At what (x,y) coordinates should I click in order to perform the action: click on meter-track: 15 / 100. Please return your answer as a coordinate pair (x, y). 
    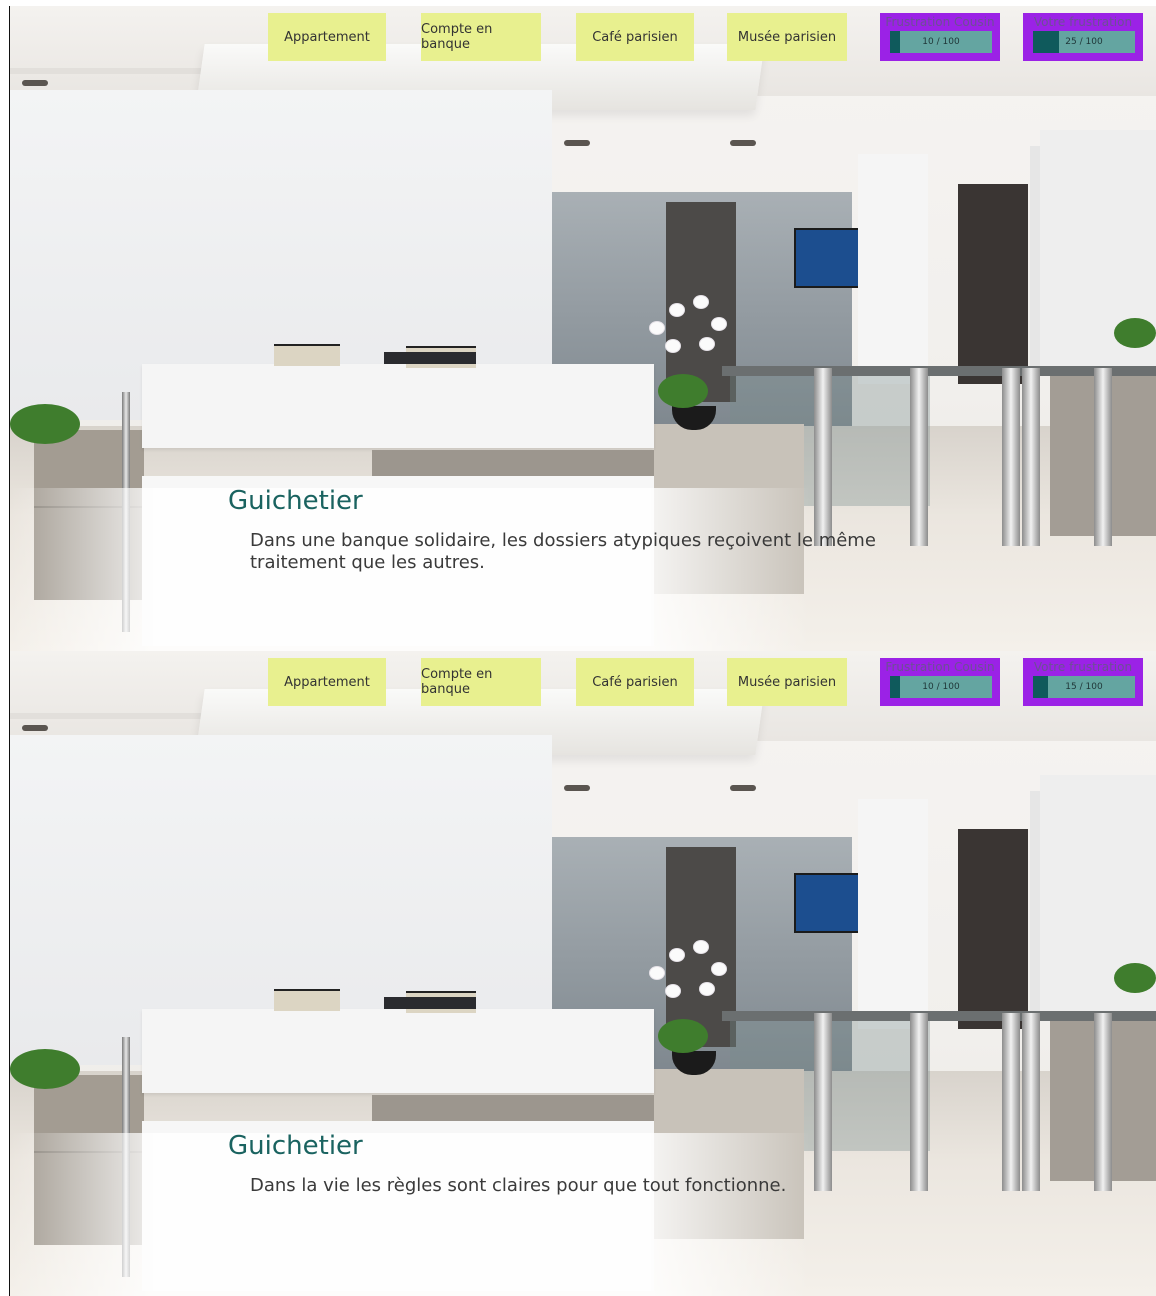
    Looking at the image, I should click on (1084, 687).